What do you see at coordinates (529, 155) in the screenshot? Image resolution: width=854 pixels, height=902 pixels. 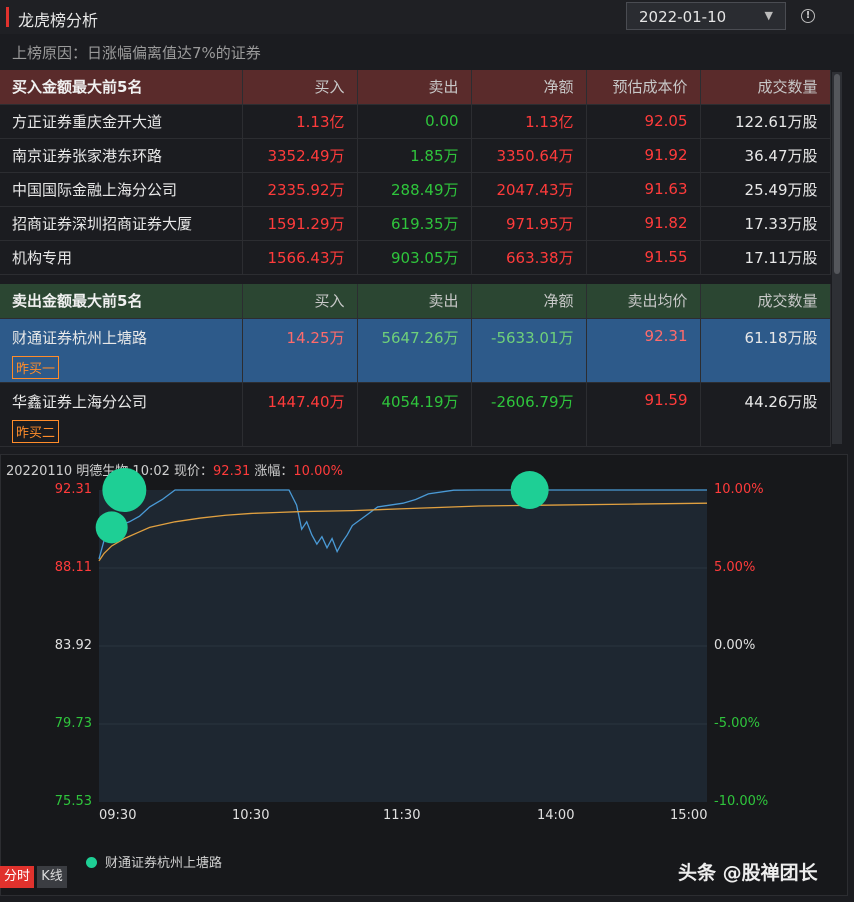 I see `net-amount: 3350.64万` at bounding box center [529, 155].